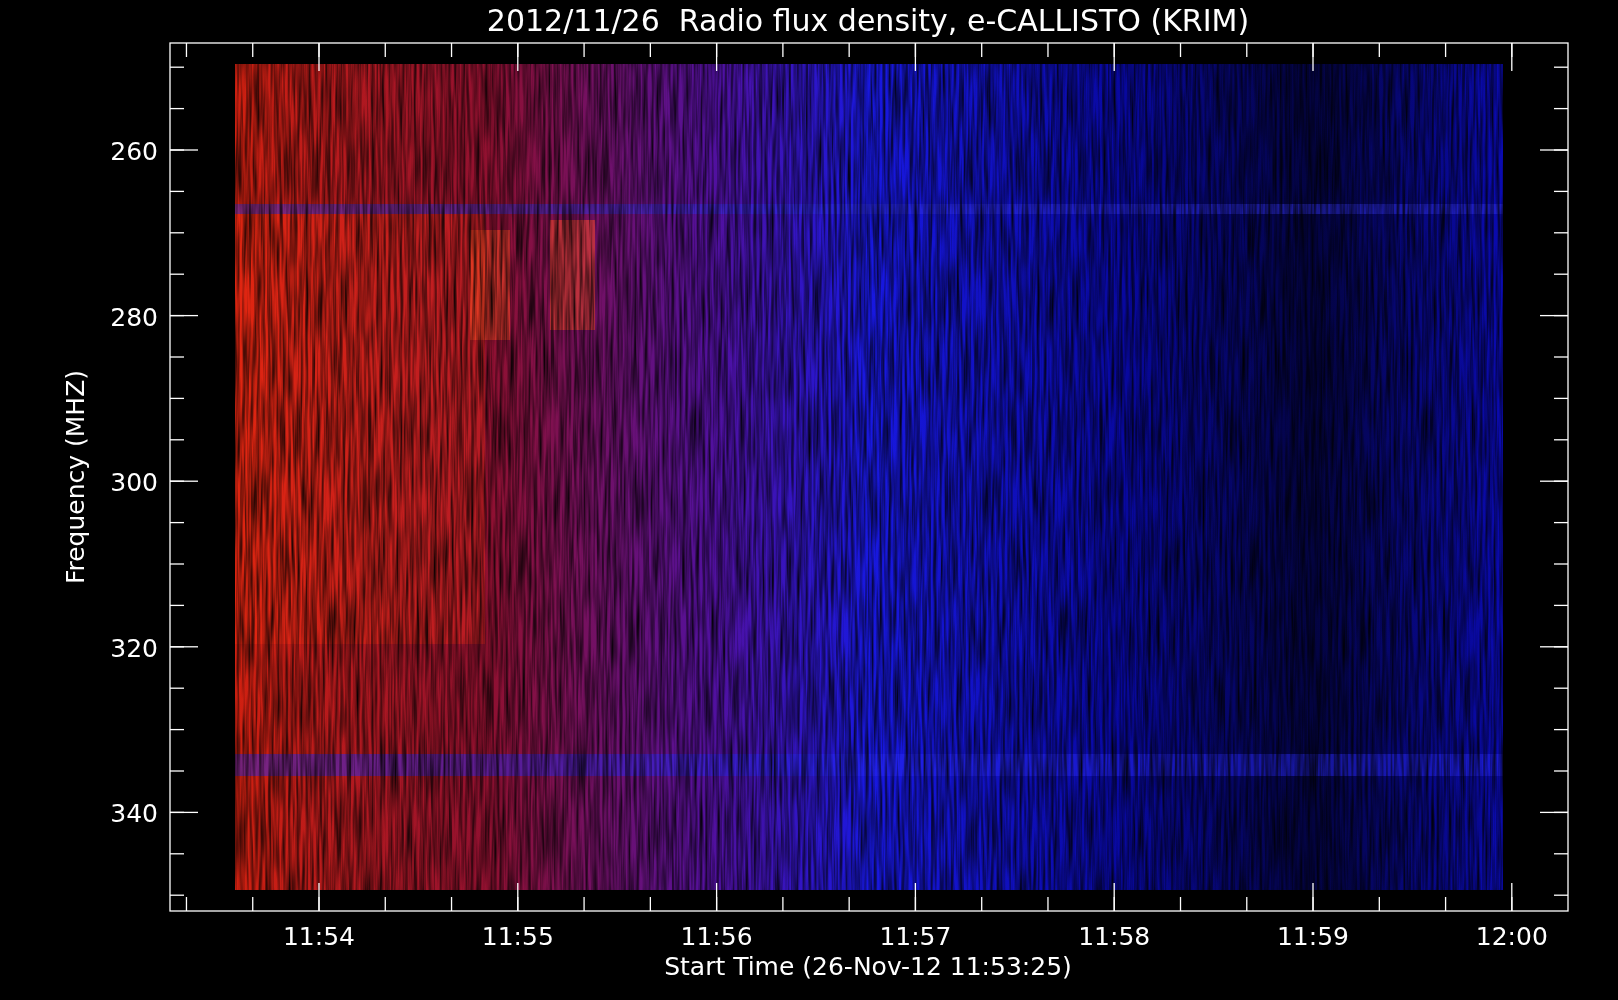 This screenshot has width=1618, height=1000. Describe the element at coordinates (134, 648) in the screenshot. I see `y-tick-label: 320` at that location.